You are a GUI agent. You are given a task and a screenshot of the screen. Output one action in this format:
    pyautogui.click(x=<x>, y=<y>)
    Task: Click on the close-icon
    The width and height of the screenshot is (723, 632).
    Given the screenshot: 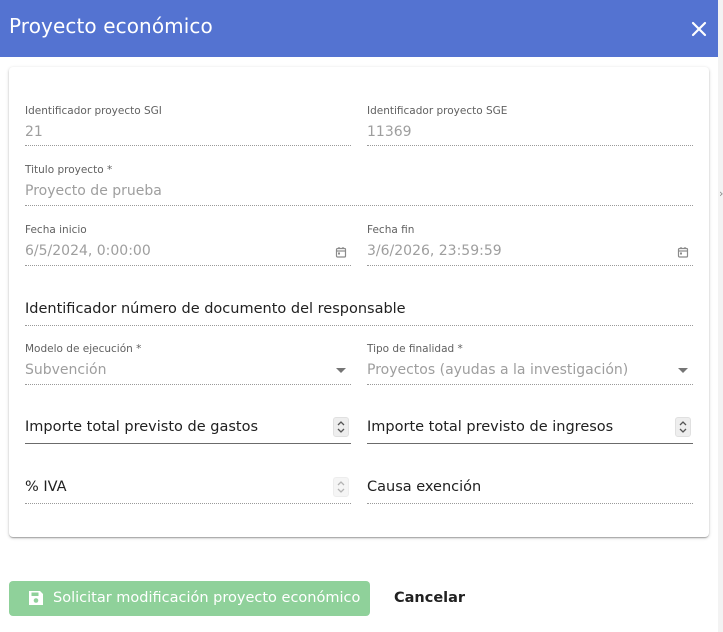 What is the action you would take?
    pyautogui.click(x=699, y=29)
    